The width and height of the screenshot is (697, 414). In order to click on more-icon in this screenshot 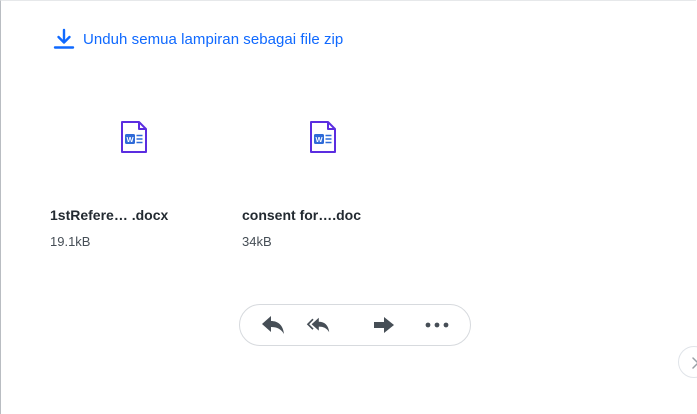, I will do `click(437, 325)`.